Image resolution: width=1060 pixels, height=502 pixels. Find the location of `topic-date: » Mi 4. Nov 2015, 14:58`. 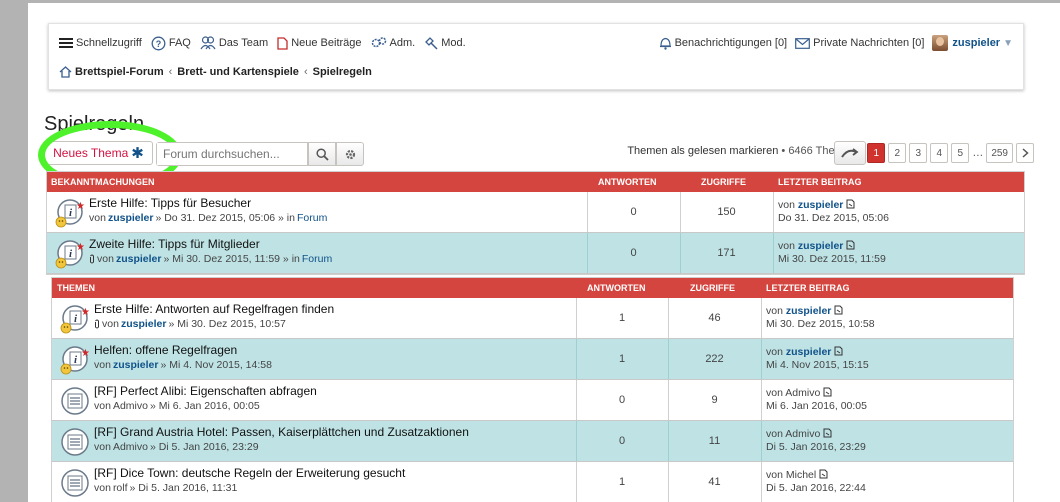

topic-date: » Mi 4. Nov 2015, 14:58 is located at coordinates (216, 365).